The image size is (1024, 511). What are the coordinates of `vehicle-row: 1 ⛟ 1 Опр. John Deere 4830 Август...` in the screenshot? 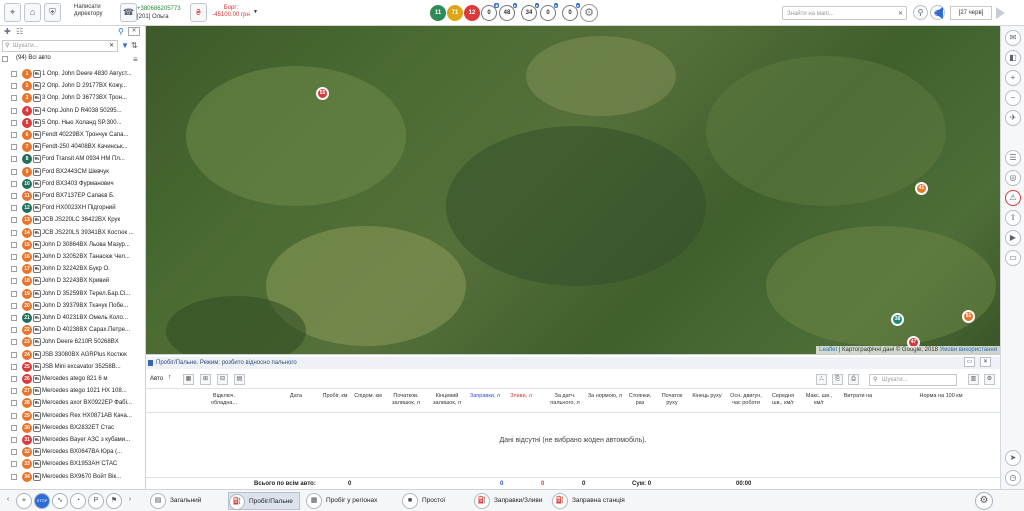 It's located at (72, 74).